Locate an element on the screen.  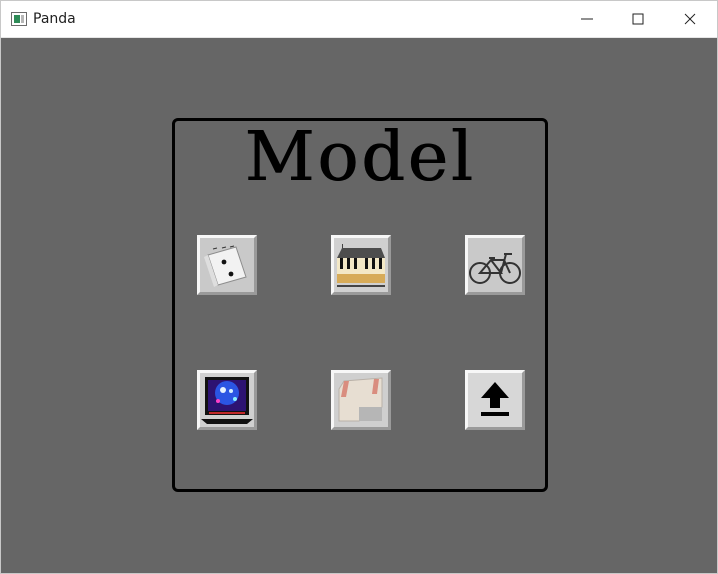
bicycle-icon is located at coordinates (495, 265).